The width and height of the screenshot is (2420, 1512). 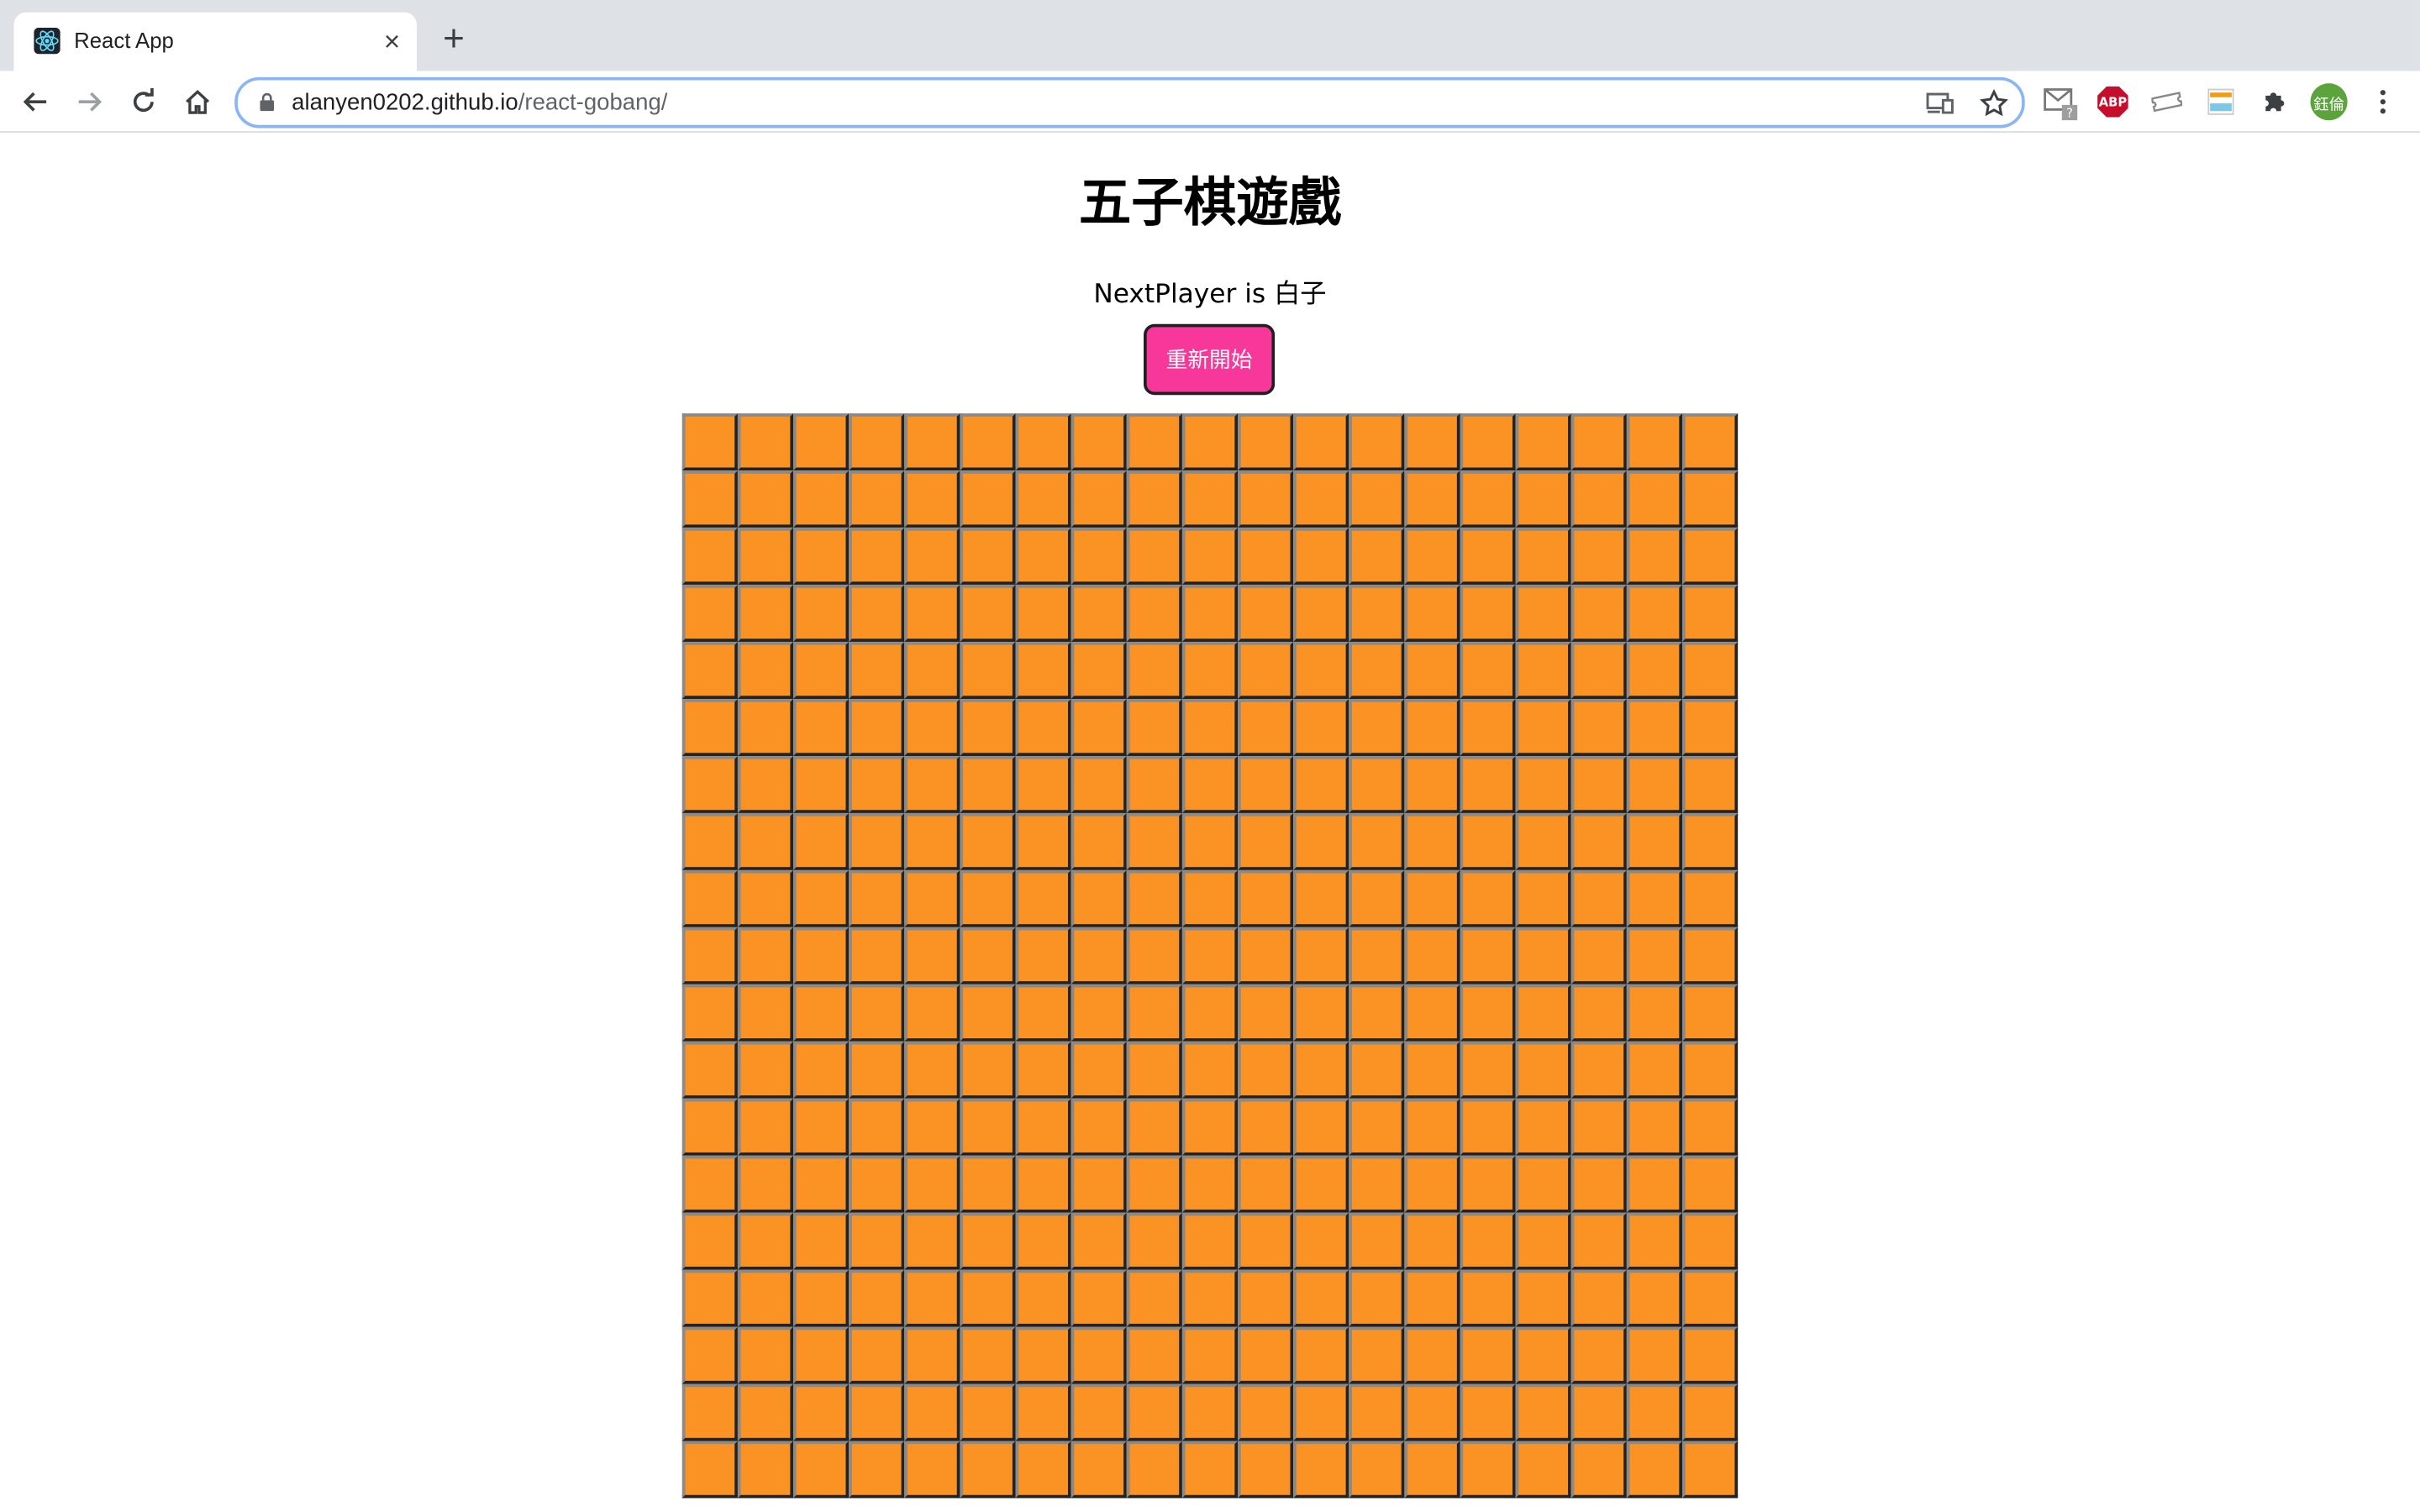 What do you see at coordinates (453, 40) in the screenshot?
I see `new-tab-button: +` at bounding box center [453, 40].